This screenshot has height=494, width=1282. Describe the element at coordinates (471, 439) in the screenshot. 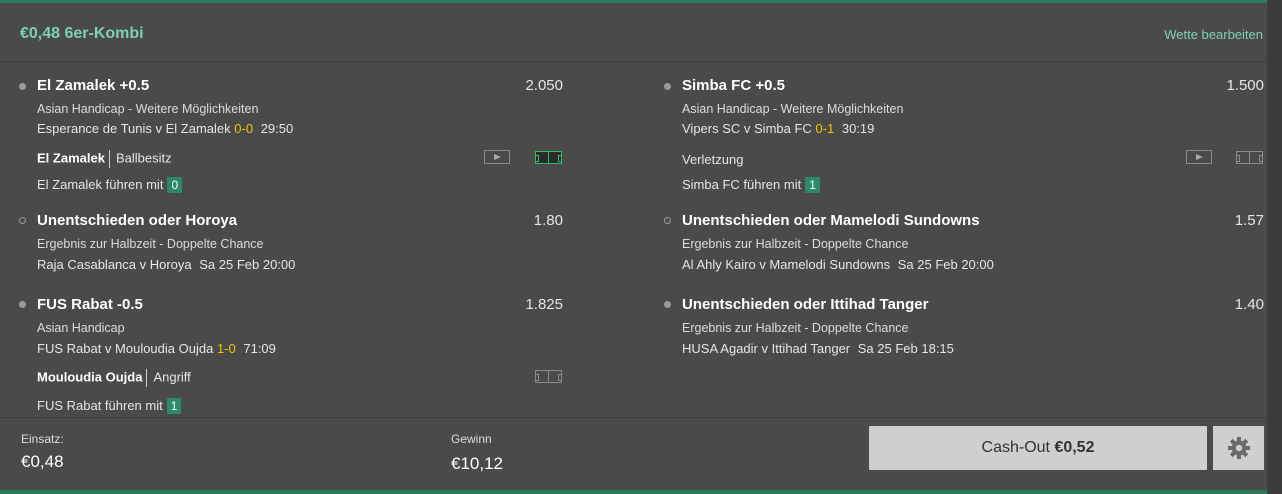

I see `win-label: Gewinn` at that location.